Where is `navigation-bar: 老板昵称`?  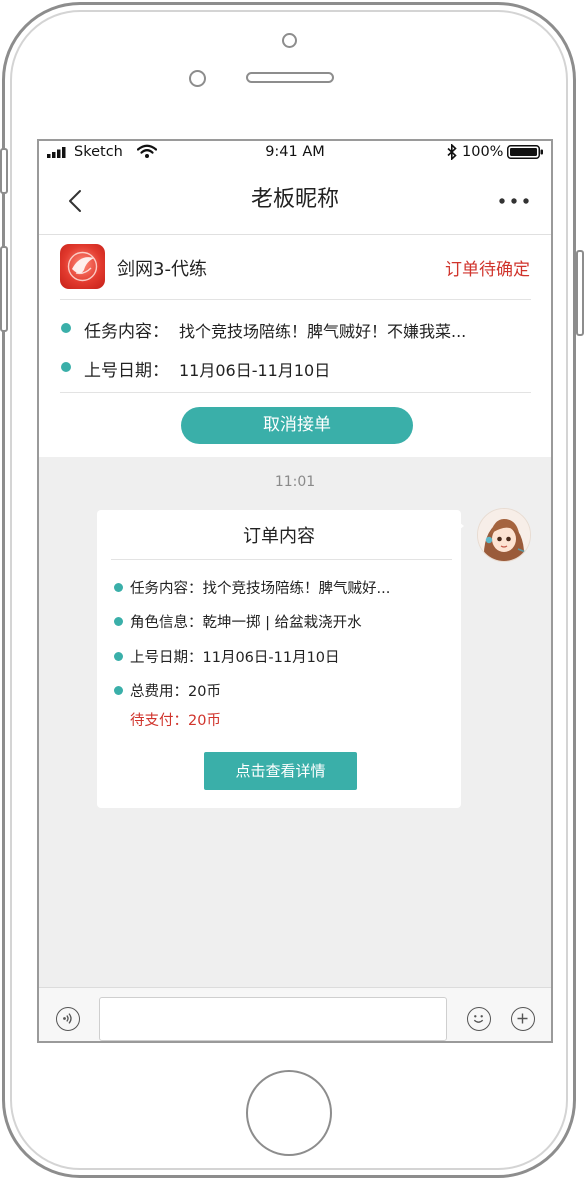 navigation-bar: 老板昵称 is located at coordinates (295, 200).